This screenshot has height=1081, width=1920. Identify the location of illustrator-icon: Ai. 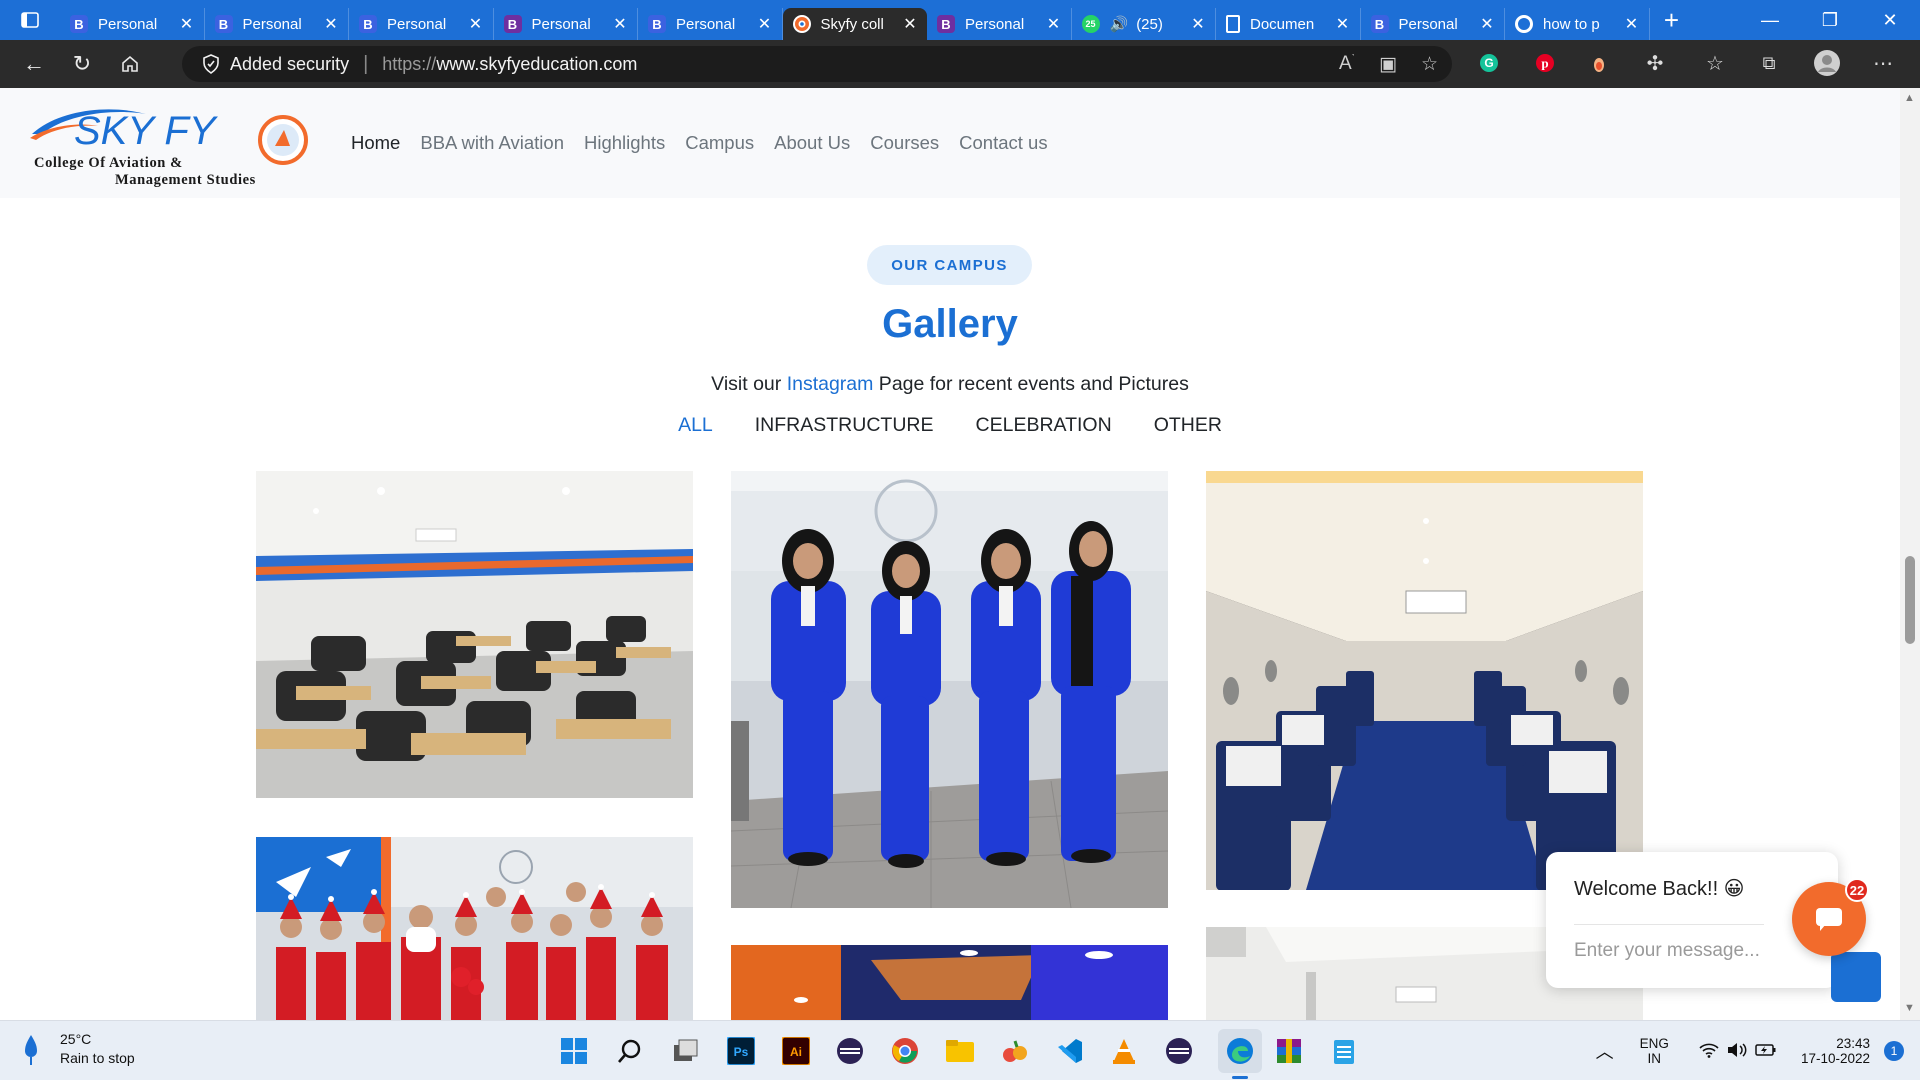
(796, 1051).